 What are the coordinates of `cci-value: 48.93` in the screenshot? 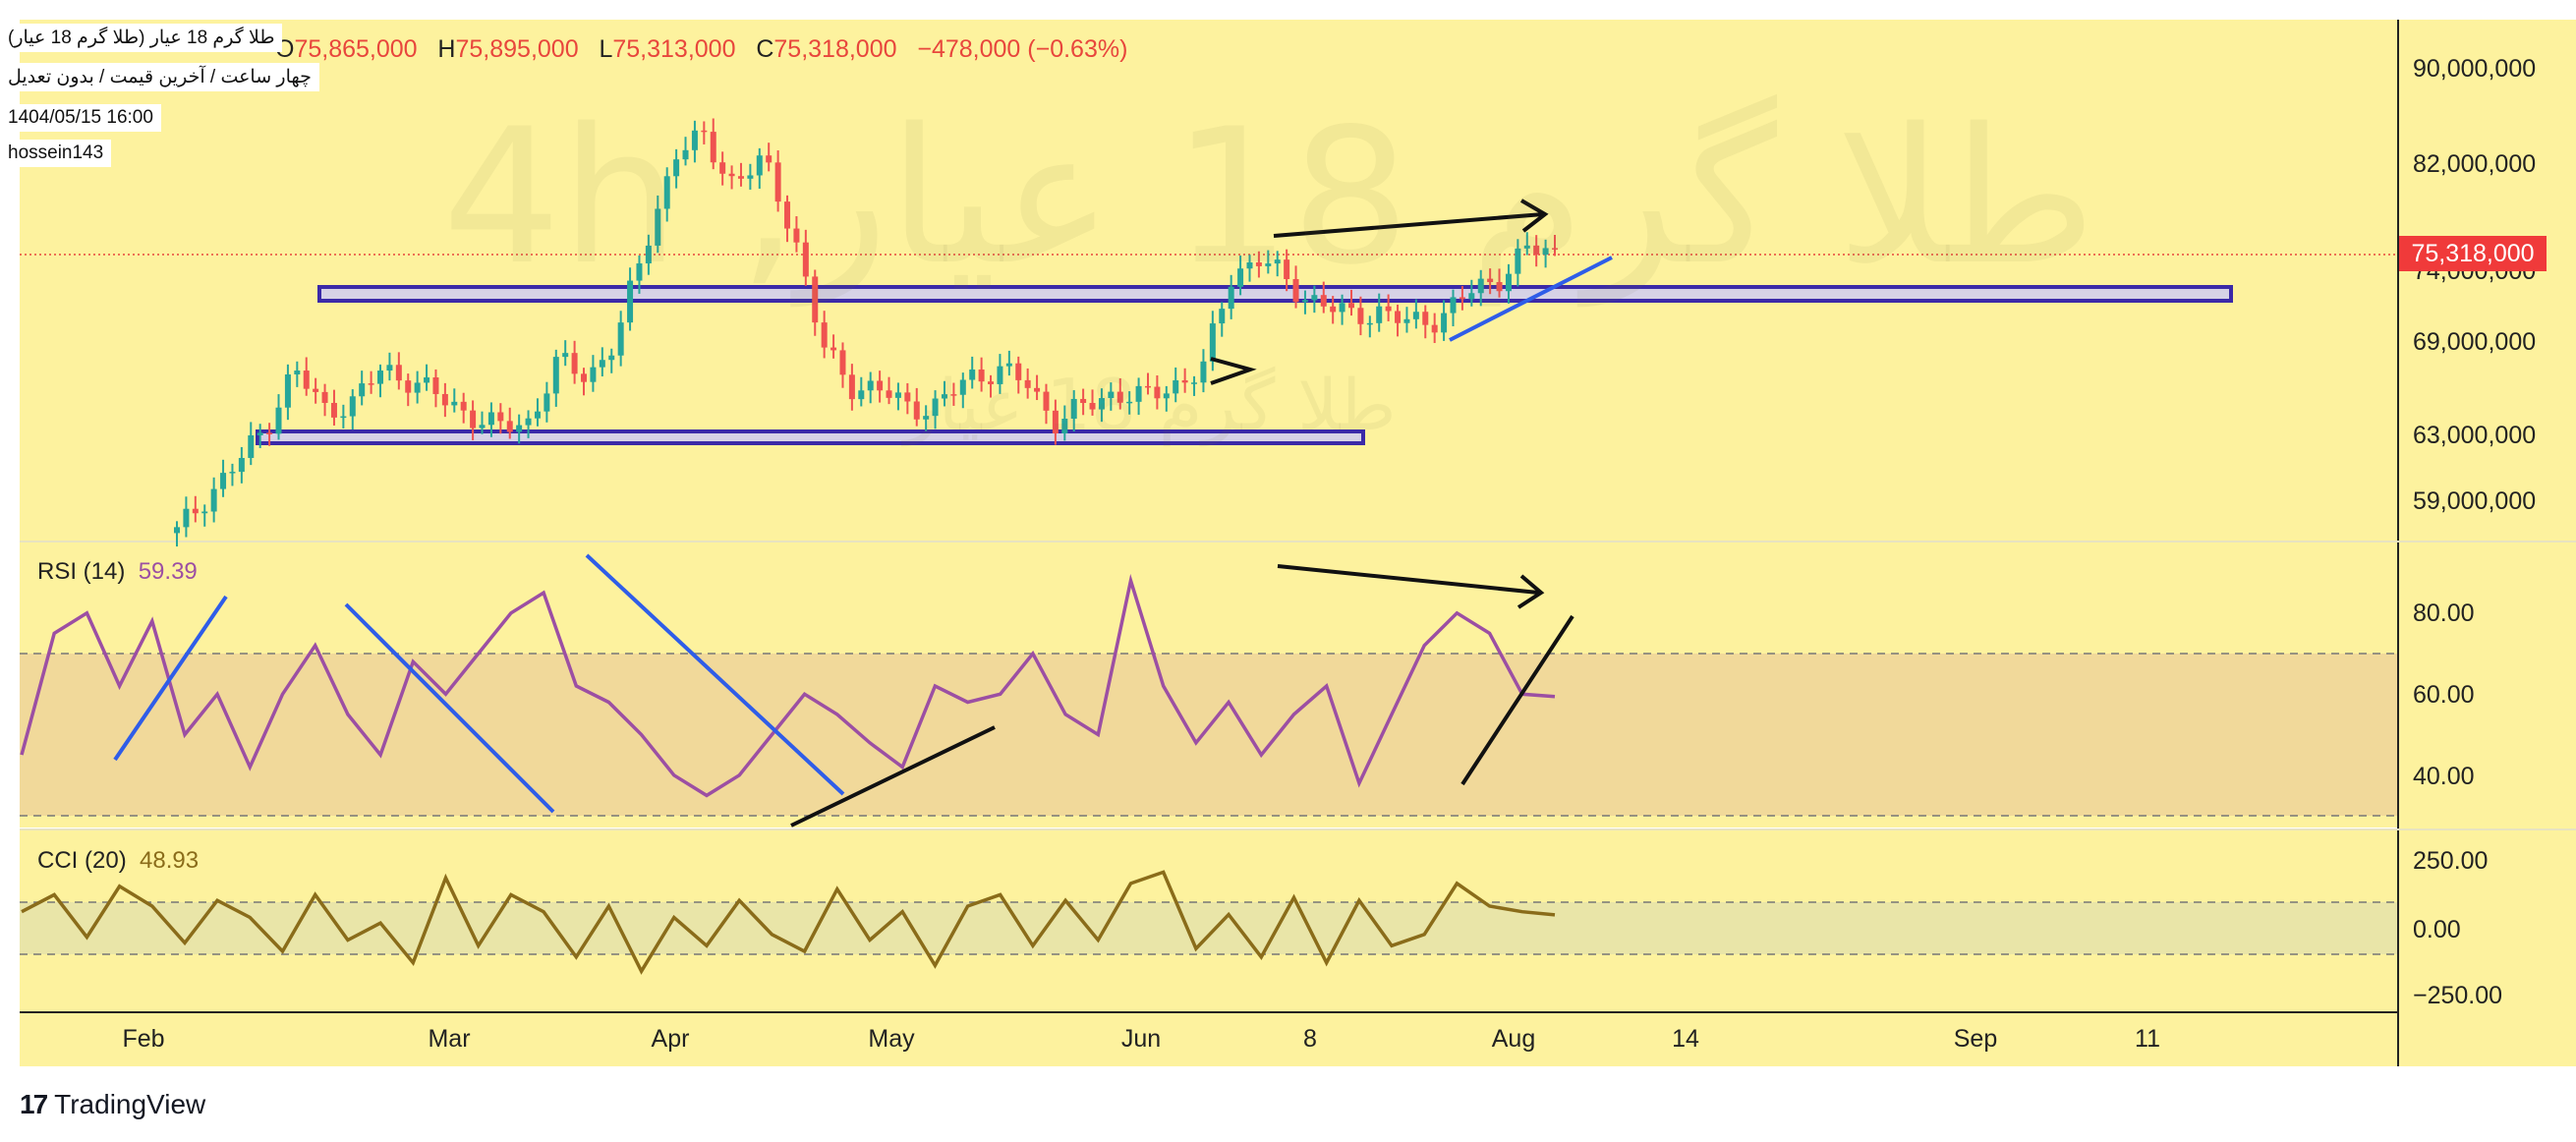 It's located at (170, 860).